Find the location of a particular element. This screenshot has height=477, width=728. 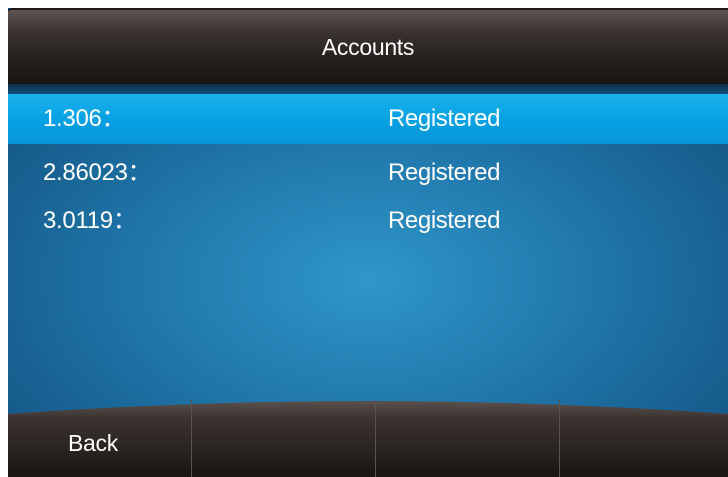

account-row-3: 3.0119： Registered is located at coordinates (368, 221).